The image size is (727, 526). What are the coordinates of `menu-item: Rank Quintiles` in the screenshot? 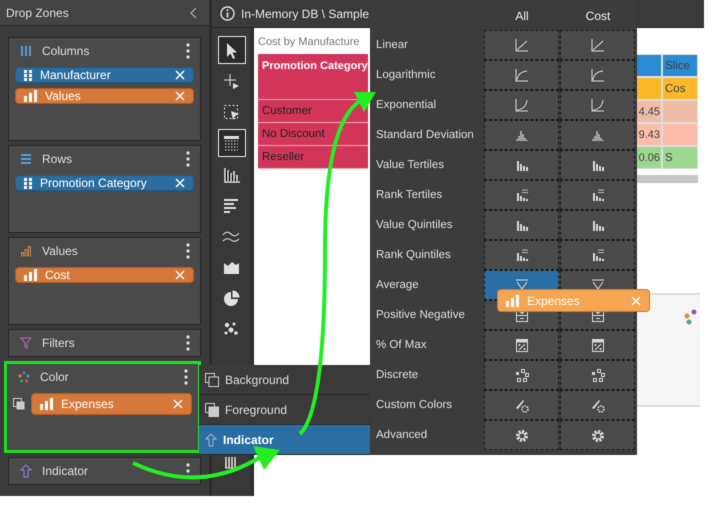 It's located at (427, 255).